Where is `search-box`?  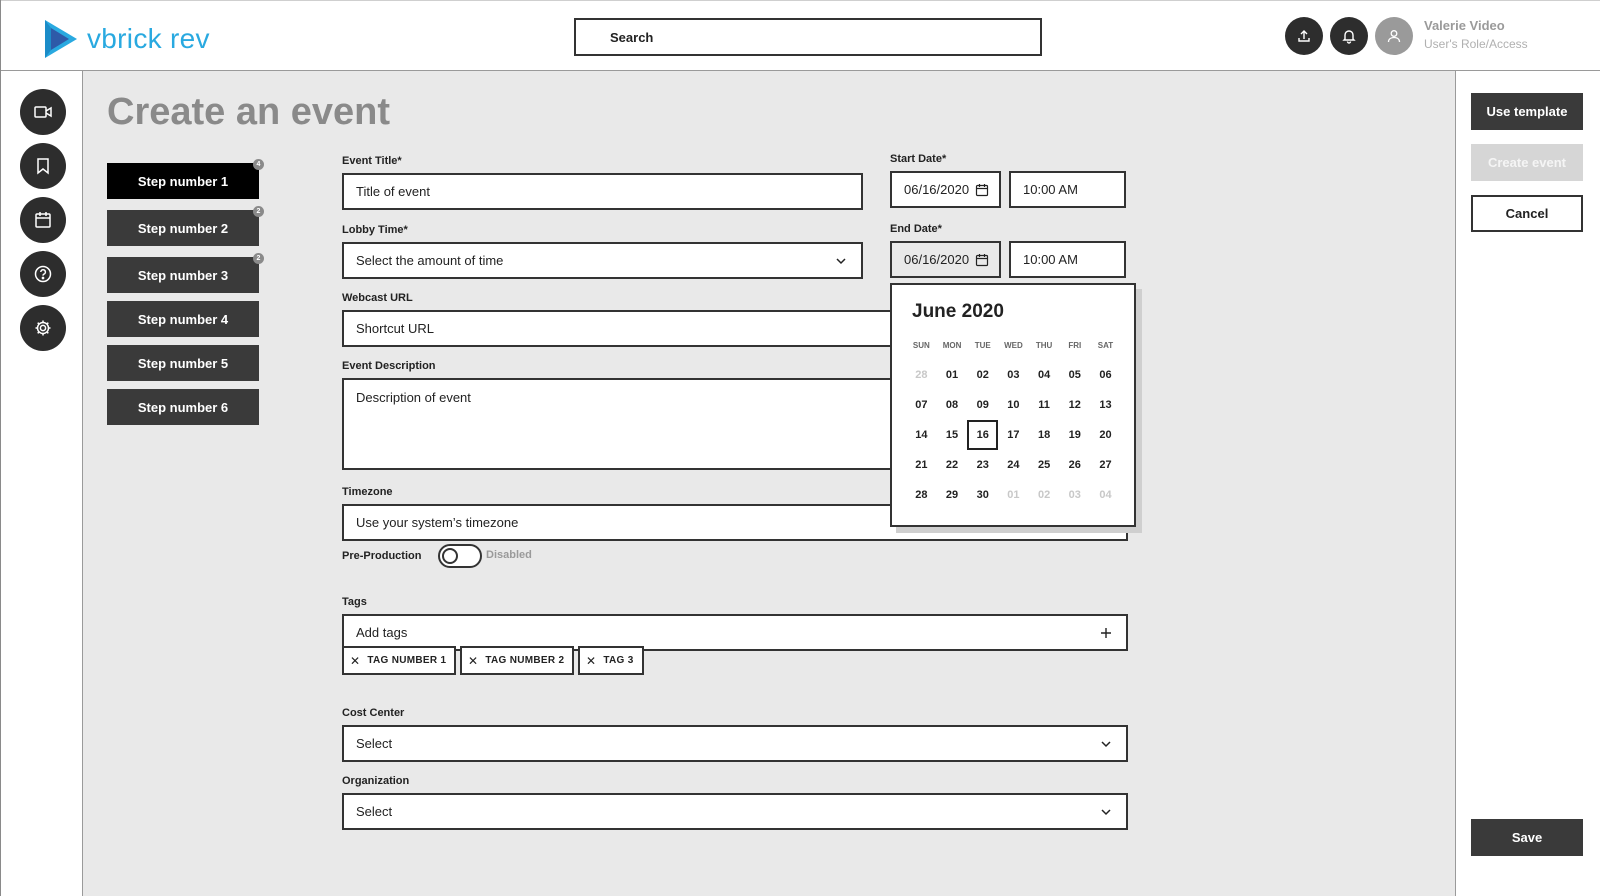
search-box is located at coordinates (808, 37).